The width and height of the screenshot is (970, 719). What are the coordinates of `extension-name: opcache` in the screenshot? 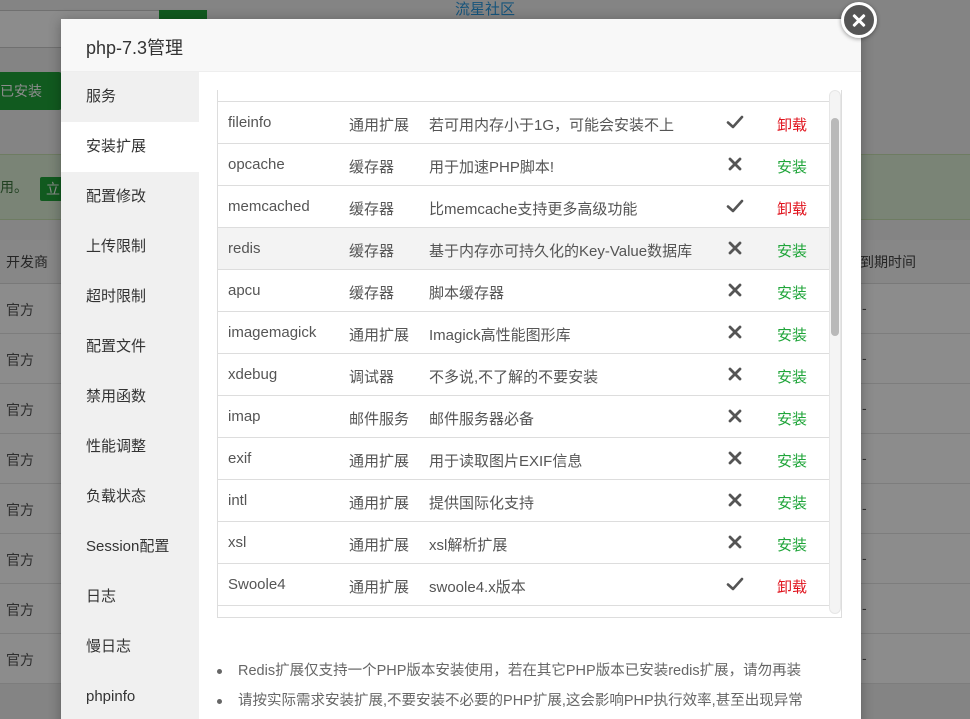 It's located at (256, 164).